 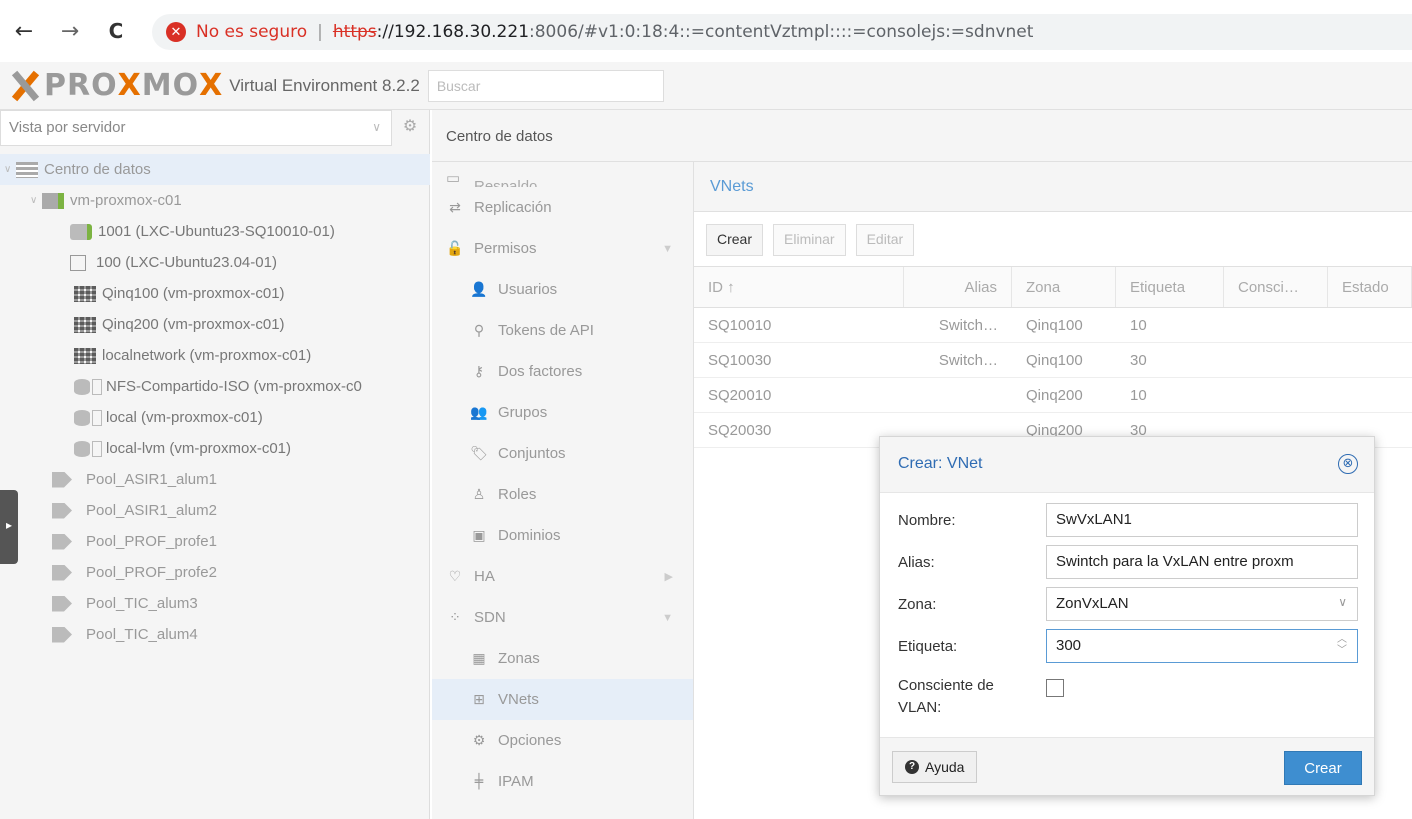 I want to click on tree-item-zone: Qinq200 (vm-proxmox-c01), so click(x=215, y=324).